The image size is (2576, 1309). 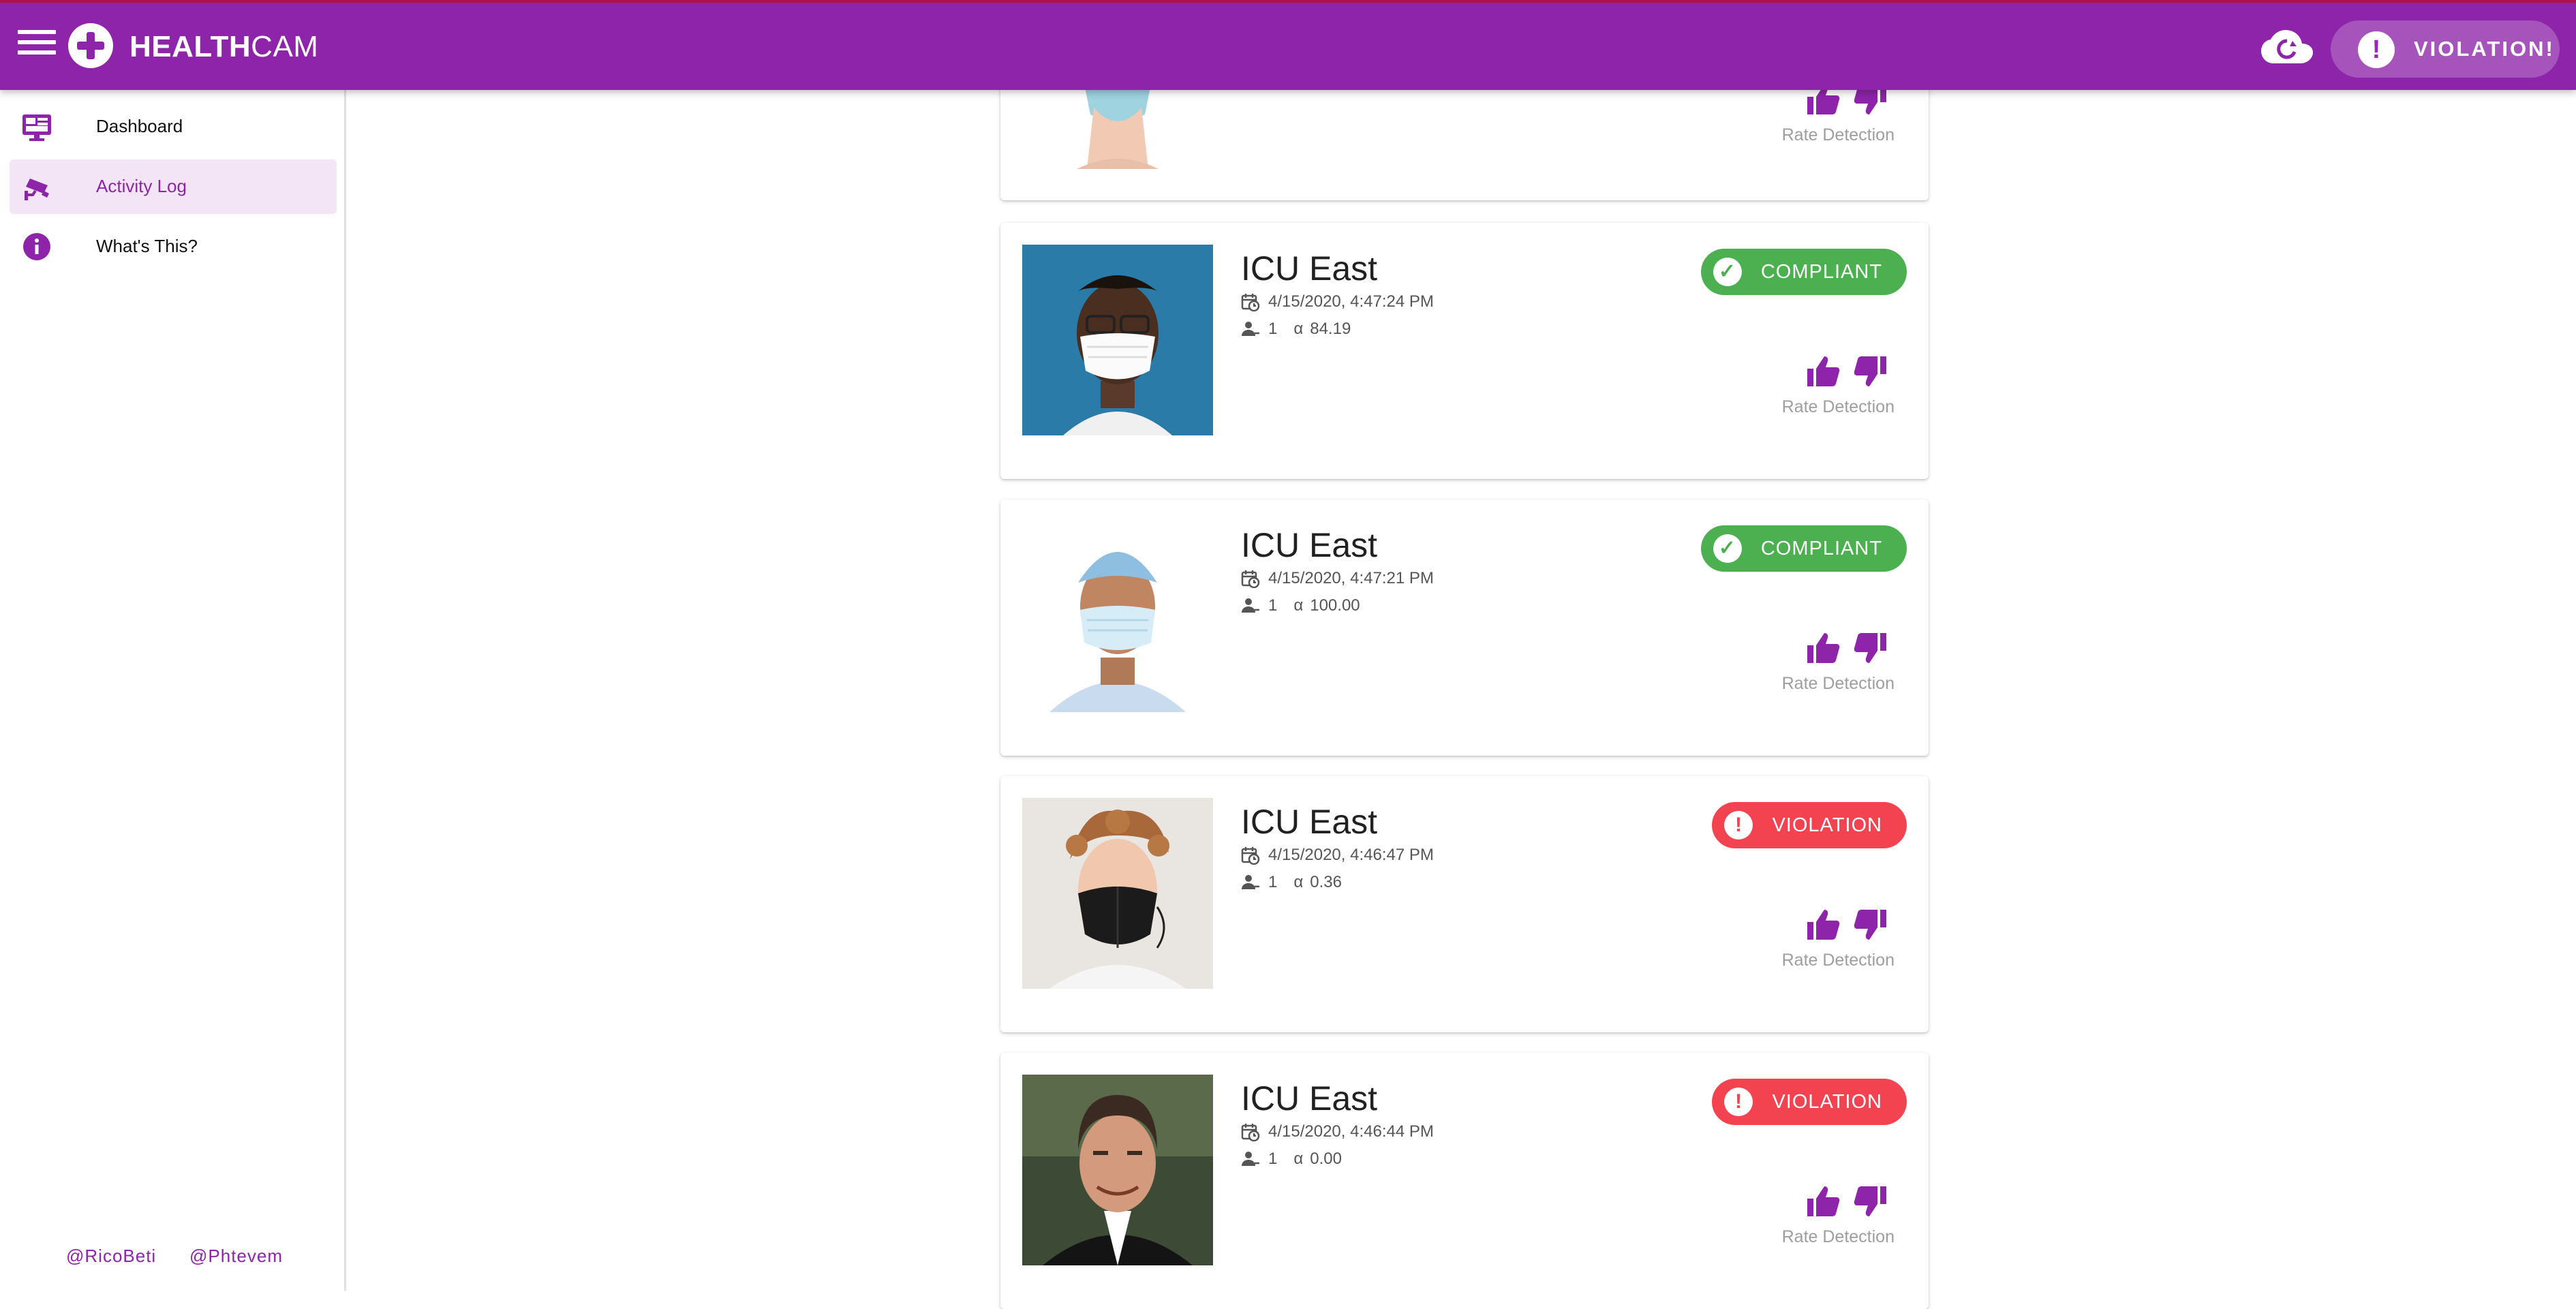 What do you see at coordinates (236, 1256) in the screenshot?
I see `footer-link-phtevem: @Phtevem` at bounding box center [236, 1256].